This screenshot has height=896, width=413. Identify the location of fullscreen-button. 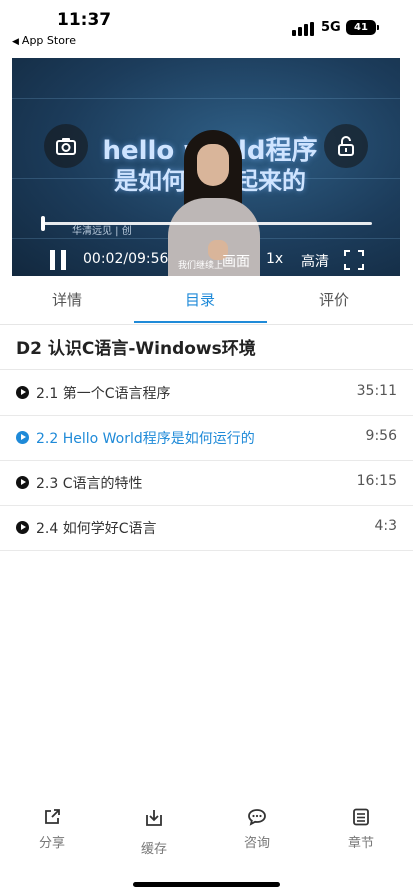
(354, 262).